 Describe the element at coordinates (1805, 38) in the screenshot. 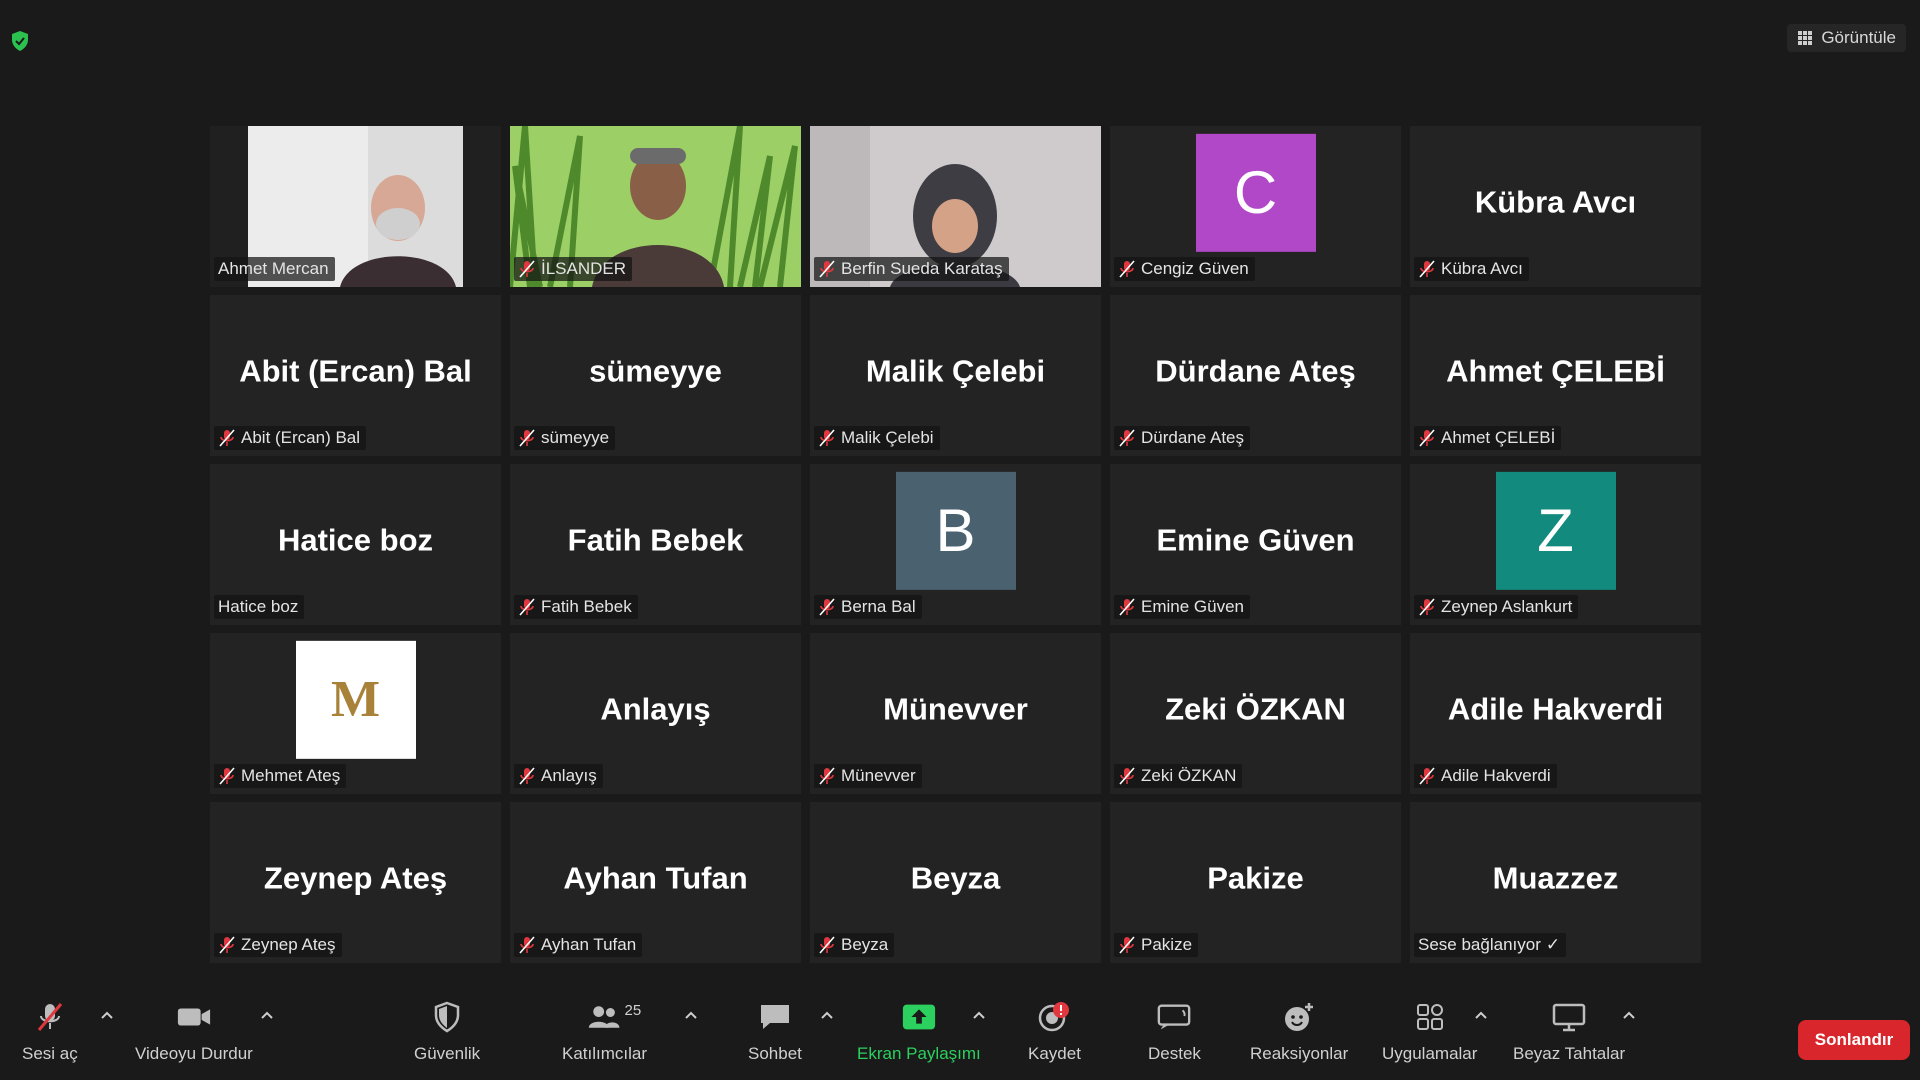

I see `grid-icon` at that location.